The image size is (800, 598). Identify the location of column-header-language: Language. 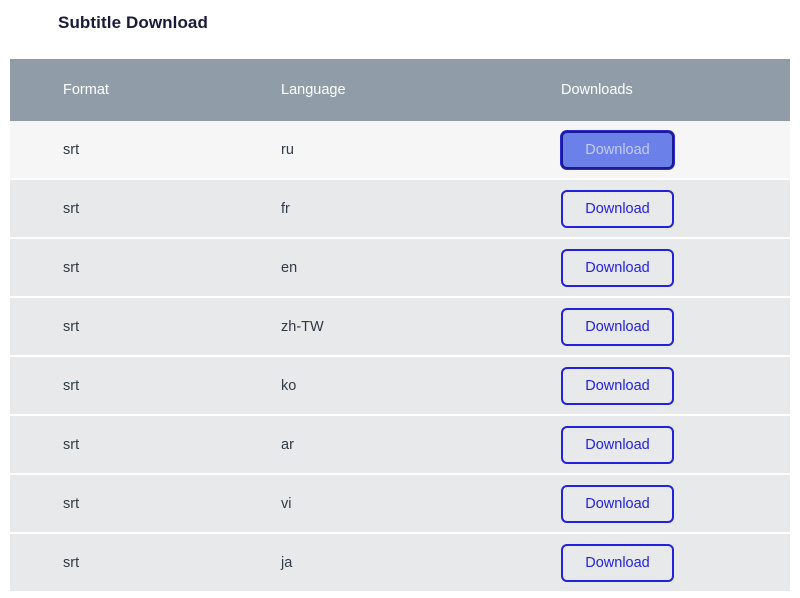
(380, 90).